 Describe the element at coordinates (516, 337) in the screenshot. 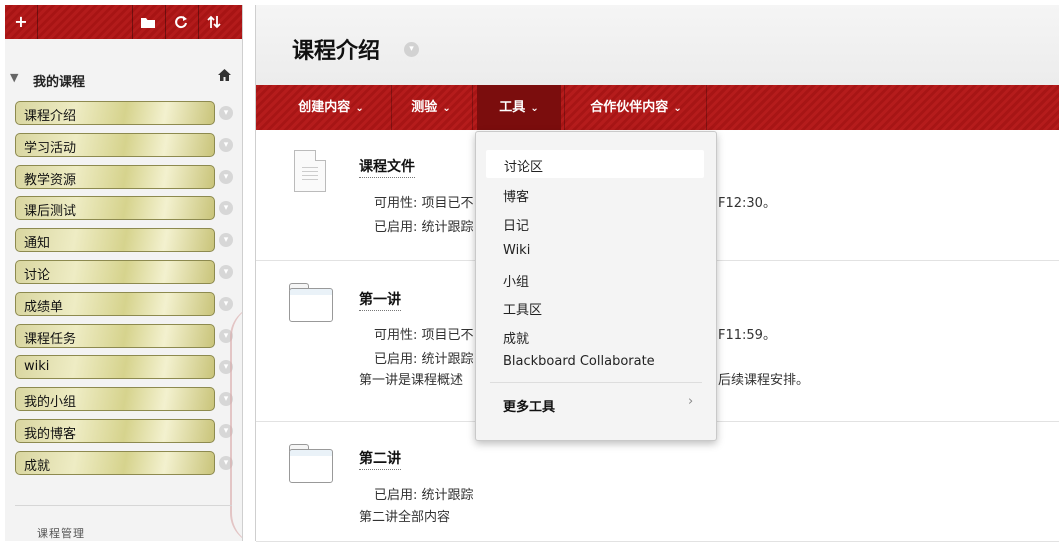

I see `menu-item-achievements: 成就` at that location.